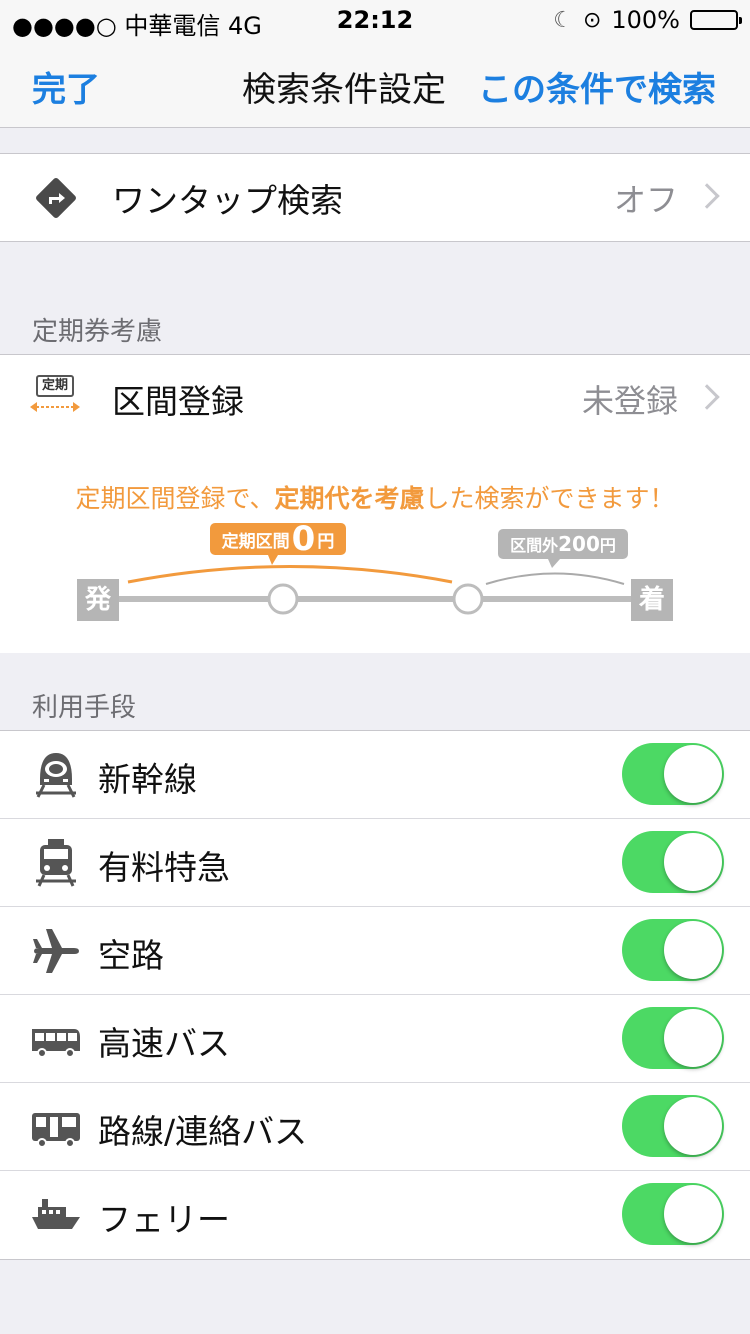  What do you see at coordinates (645, 200) in the screenshot?
I see `one-tap-search-value: オフ` at bounding box center [645, 200].